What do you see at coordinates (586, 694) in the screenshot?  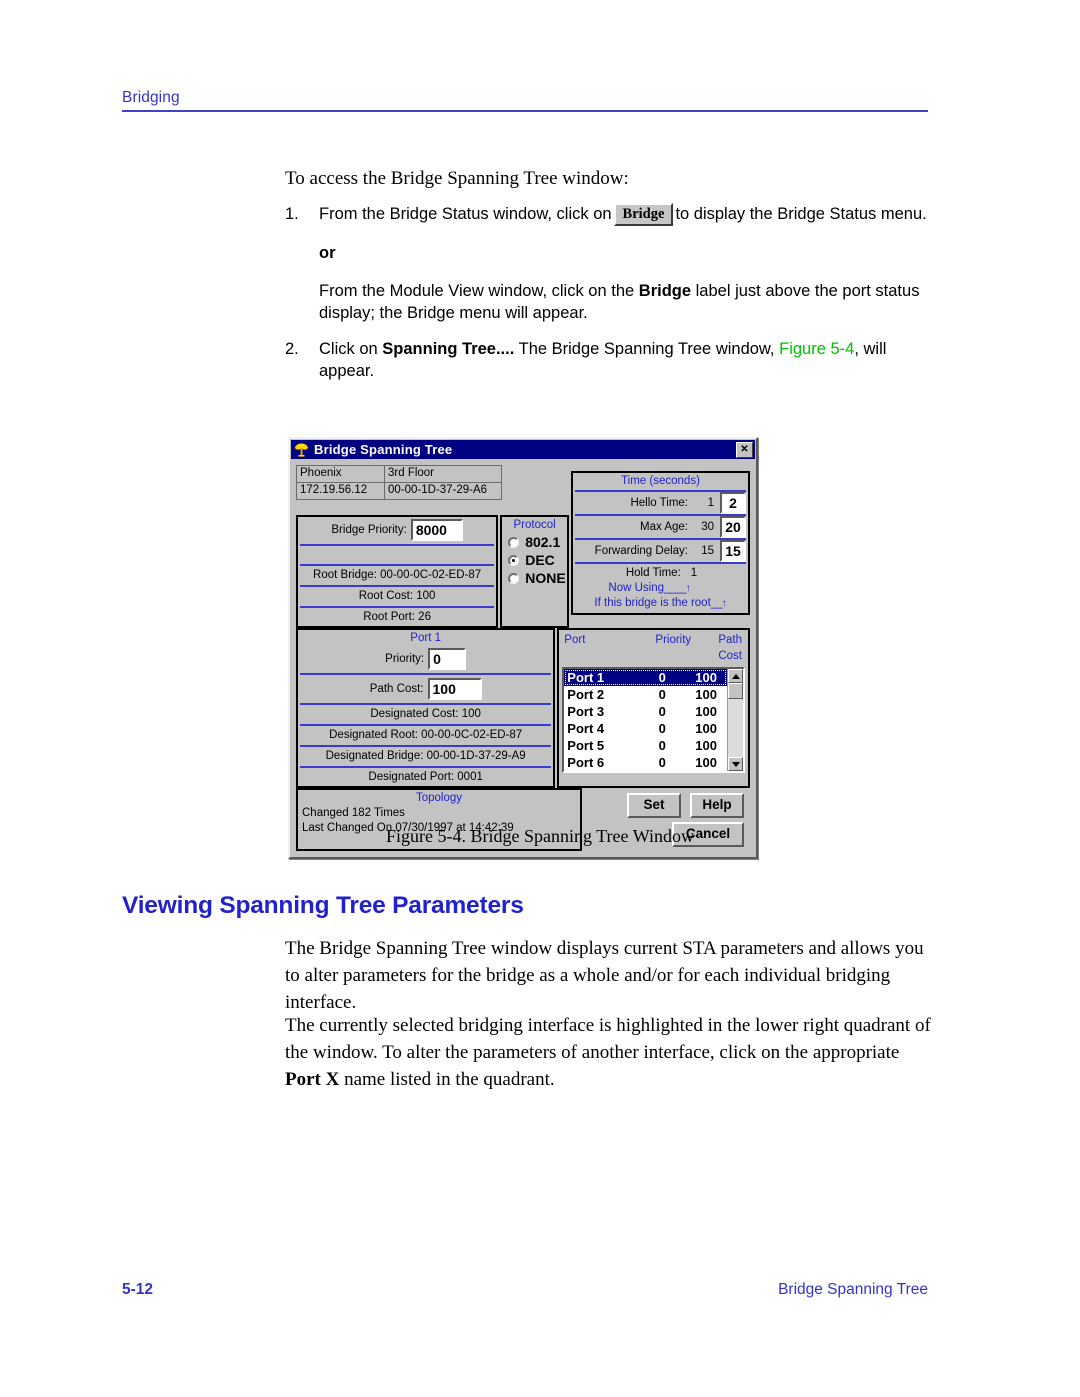 I see `port-name: Port 2` at bounding box center [586, 694].